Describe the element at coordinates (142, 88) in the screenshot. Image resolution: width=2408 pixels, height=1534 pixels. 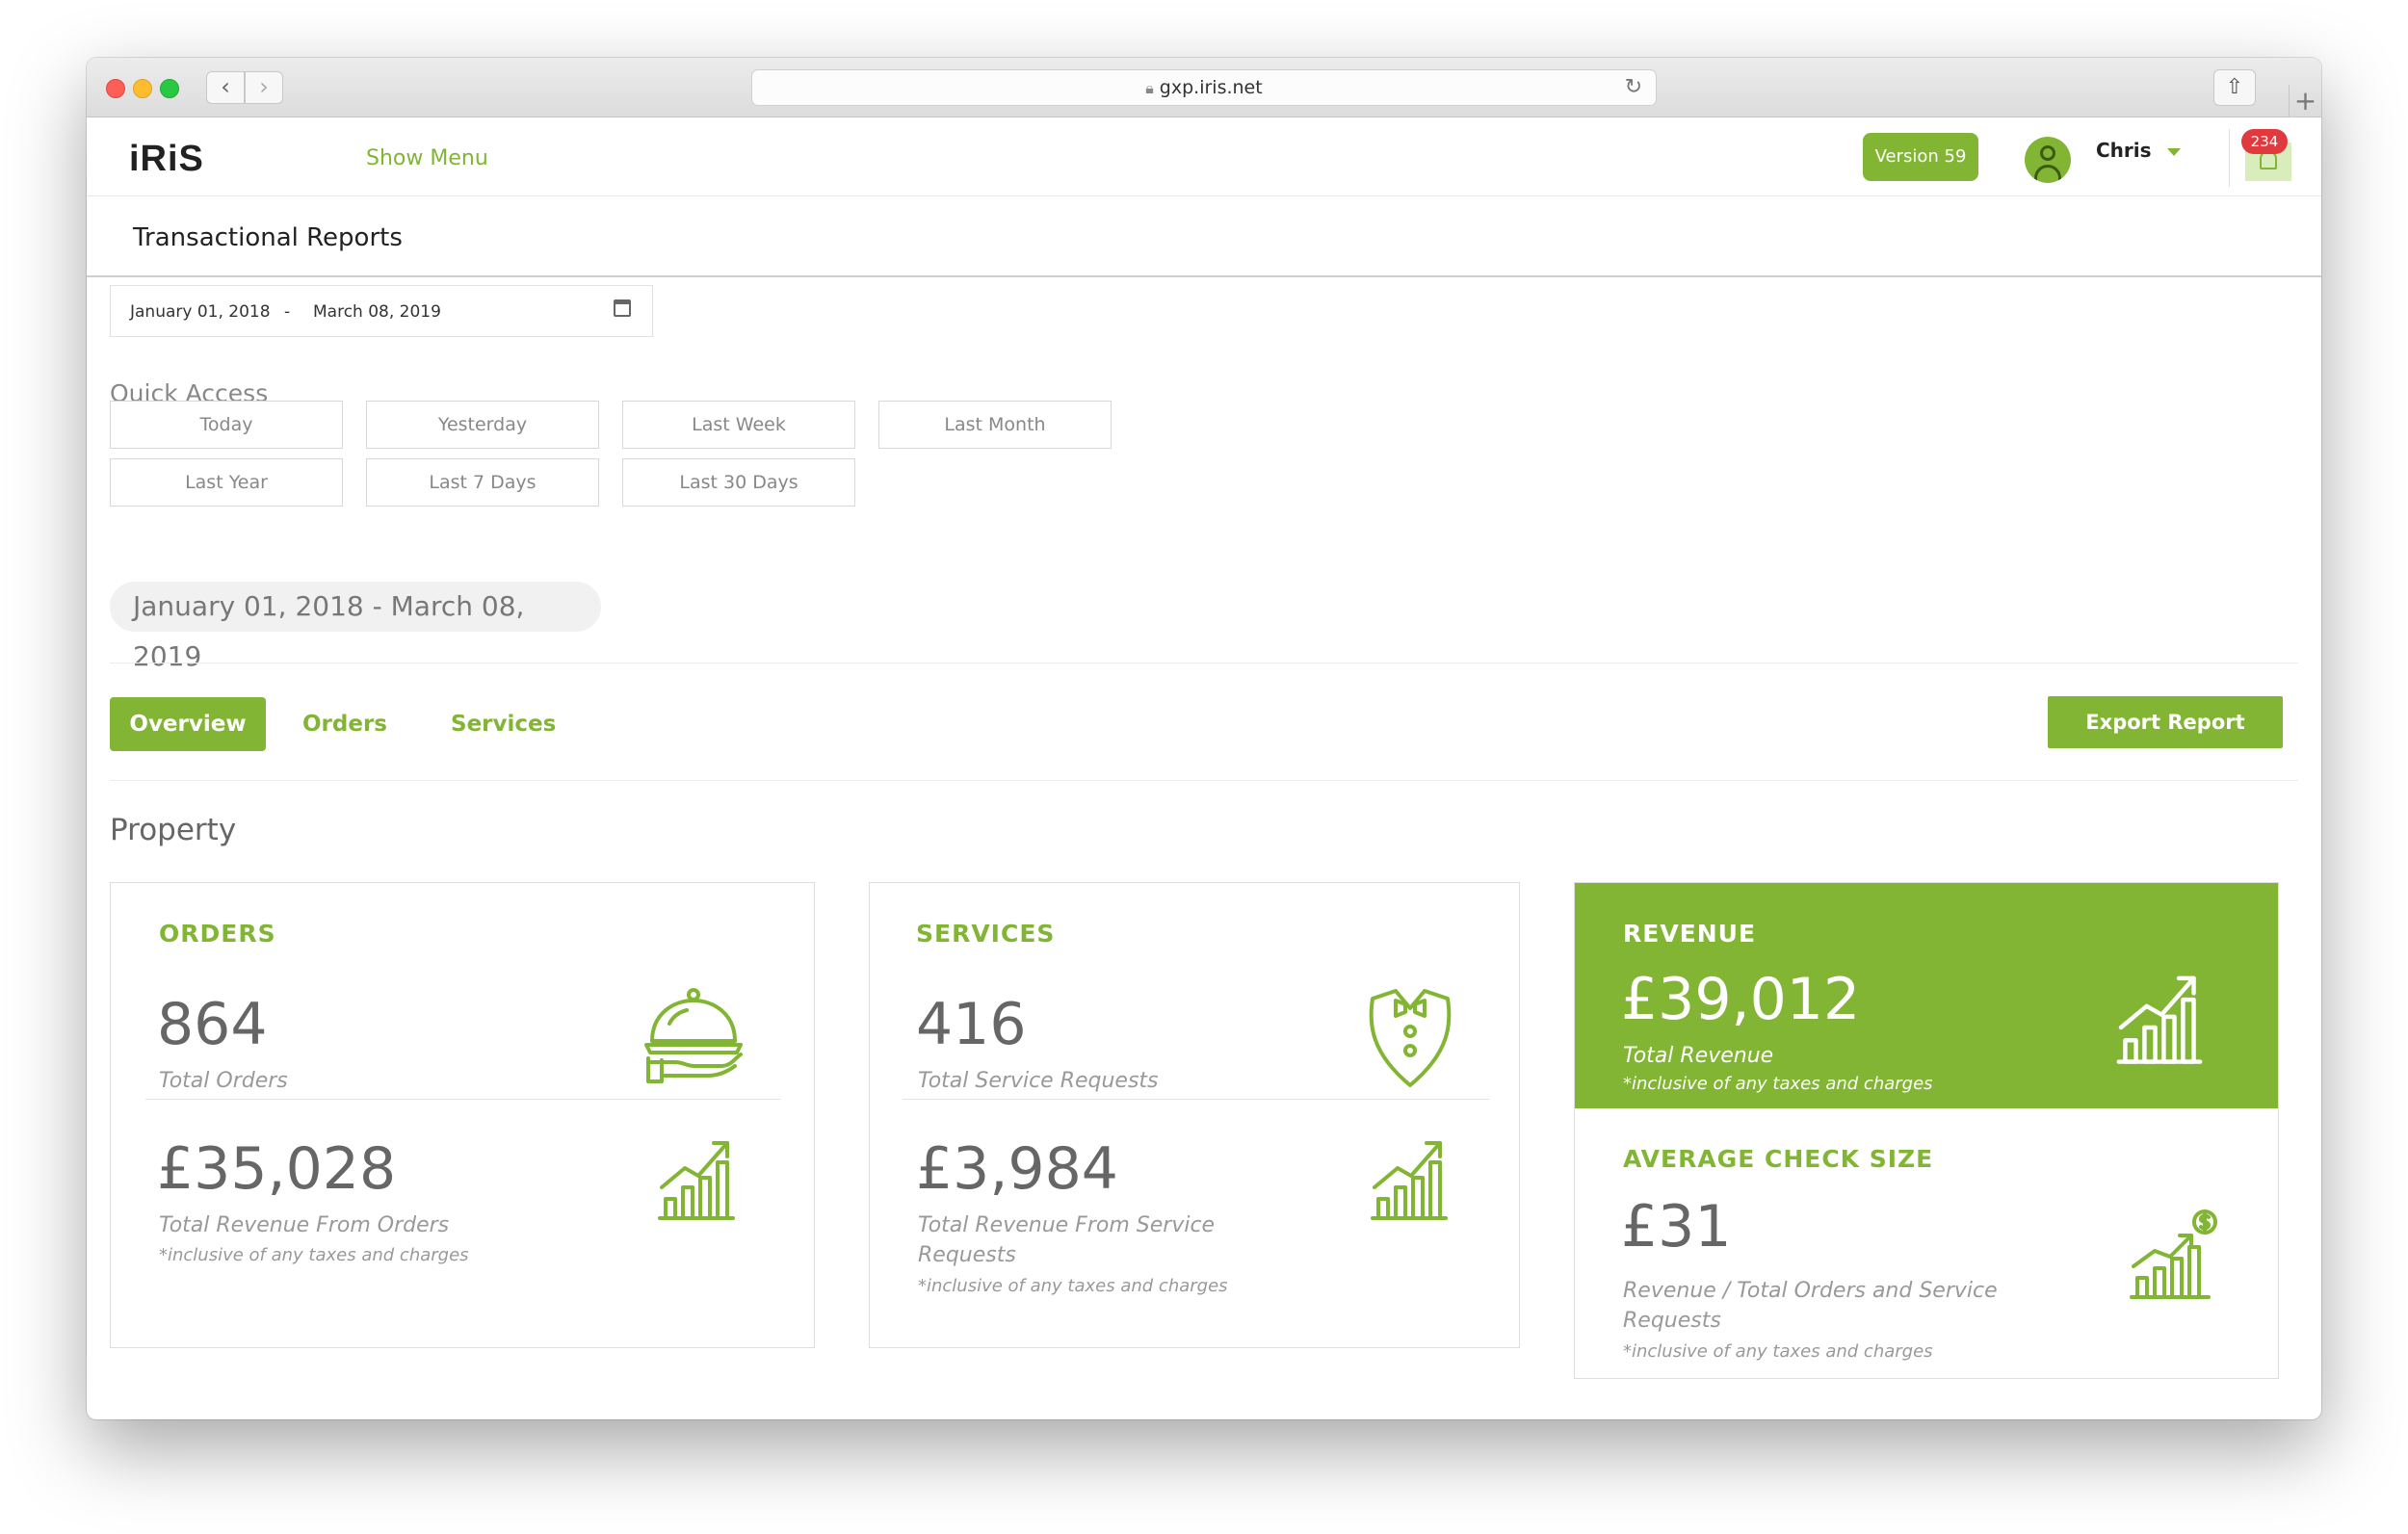
I see `minimize-window-button` at that location.